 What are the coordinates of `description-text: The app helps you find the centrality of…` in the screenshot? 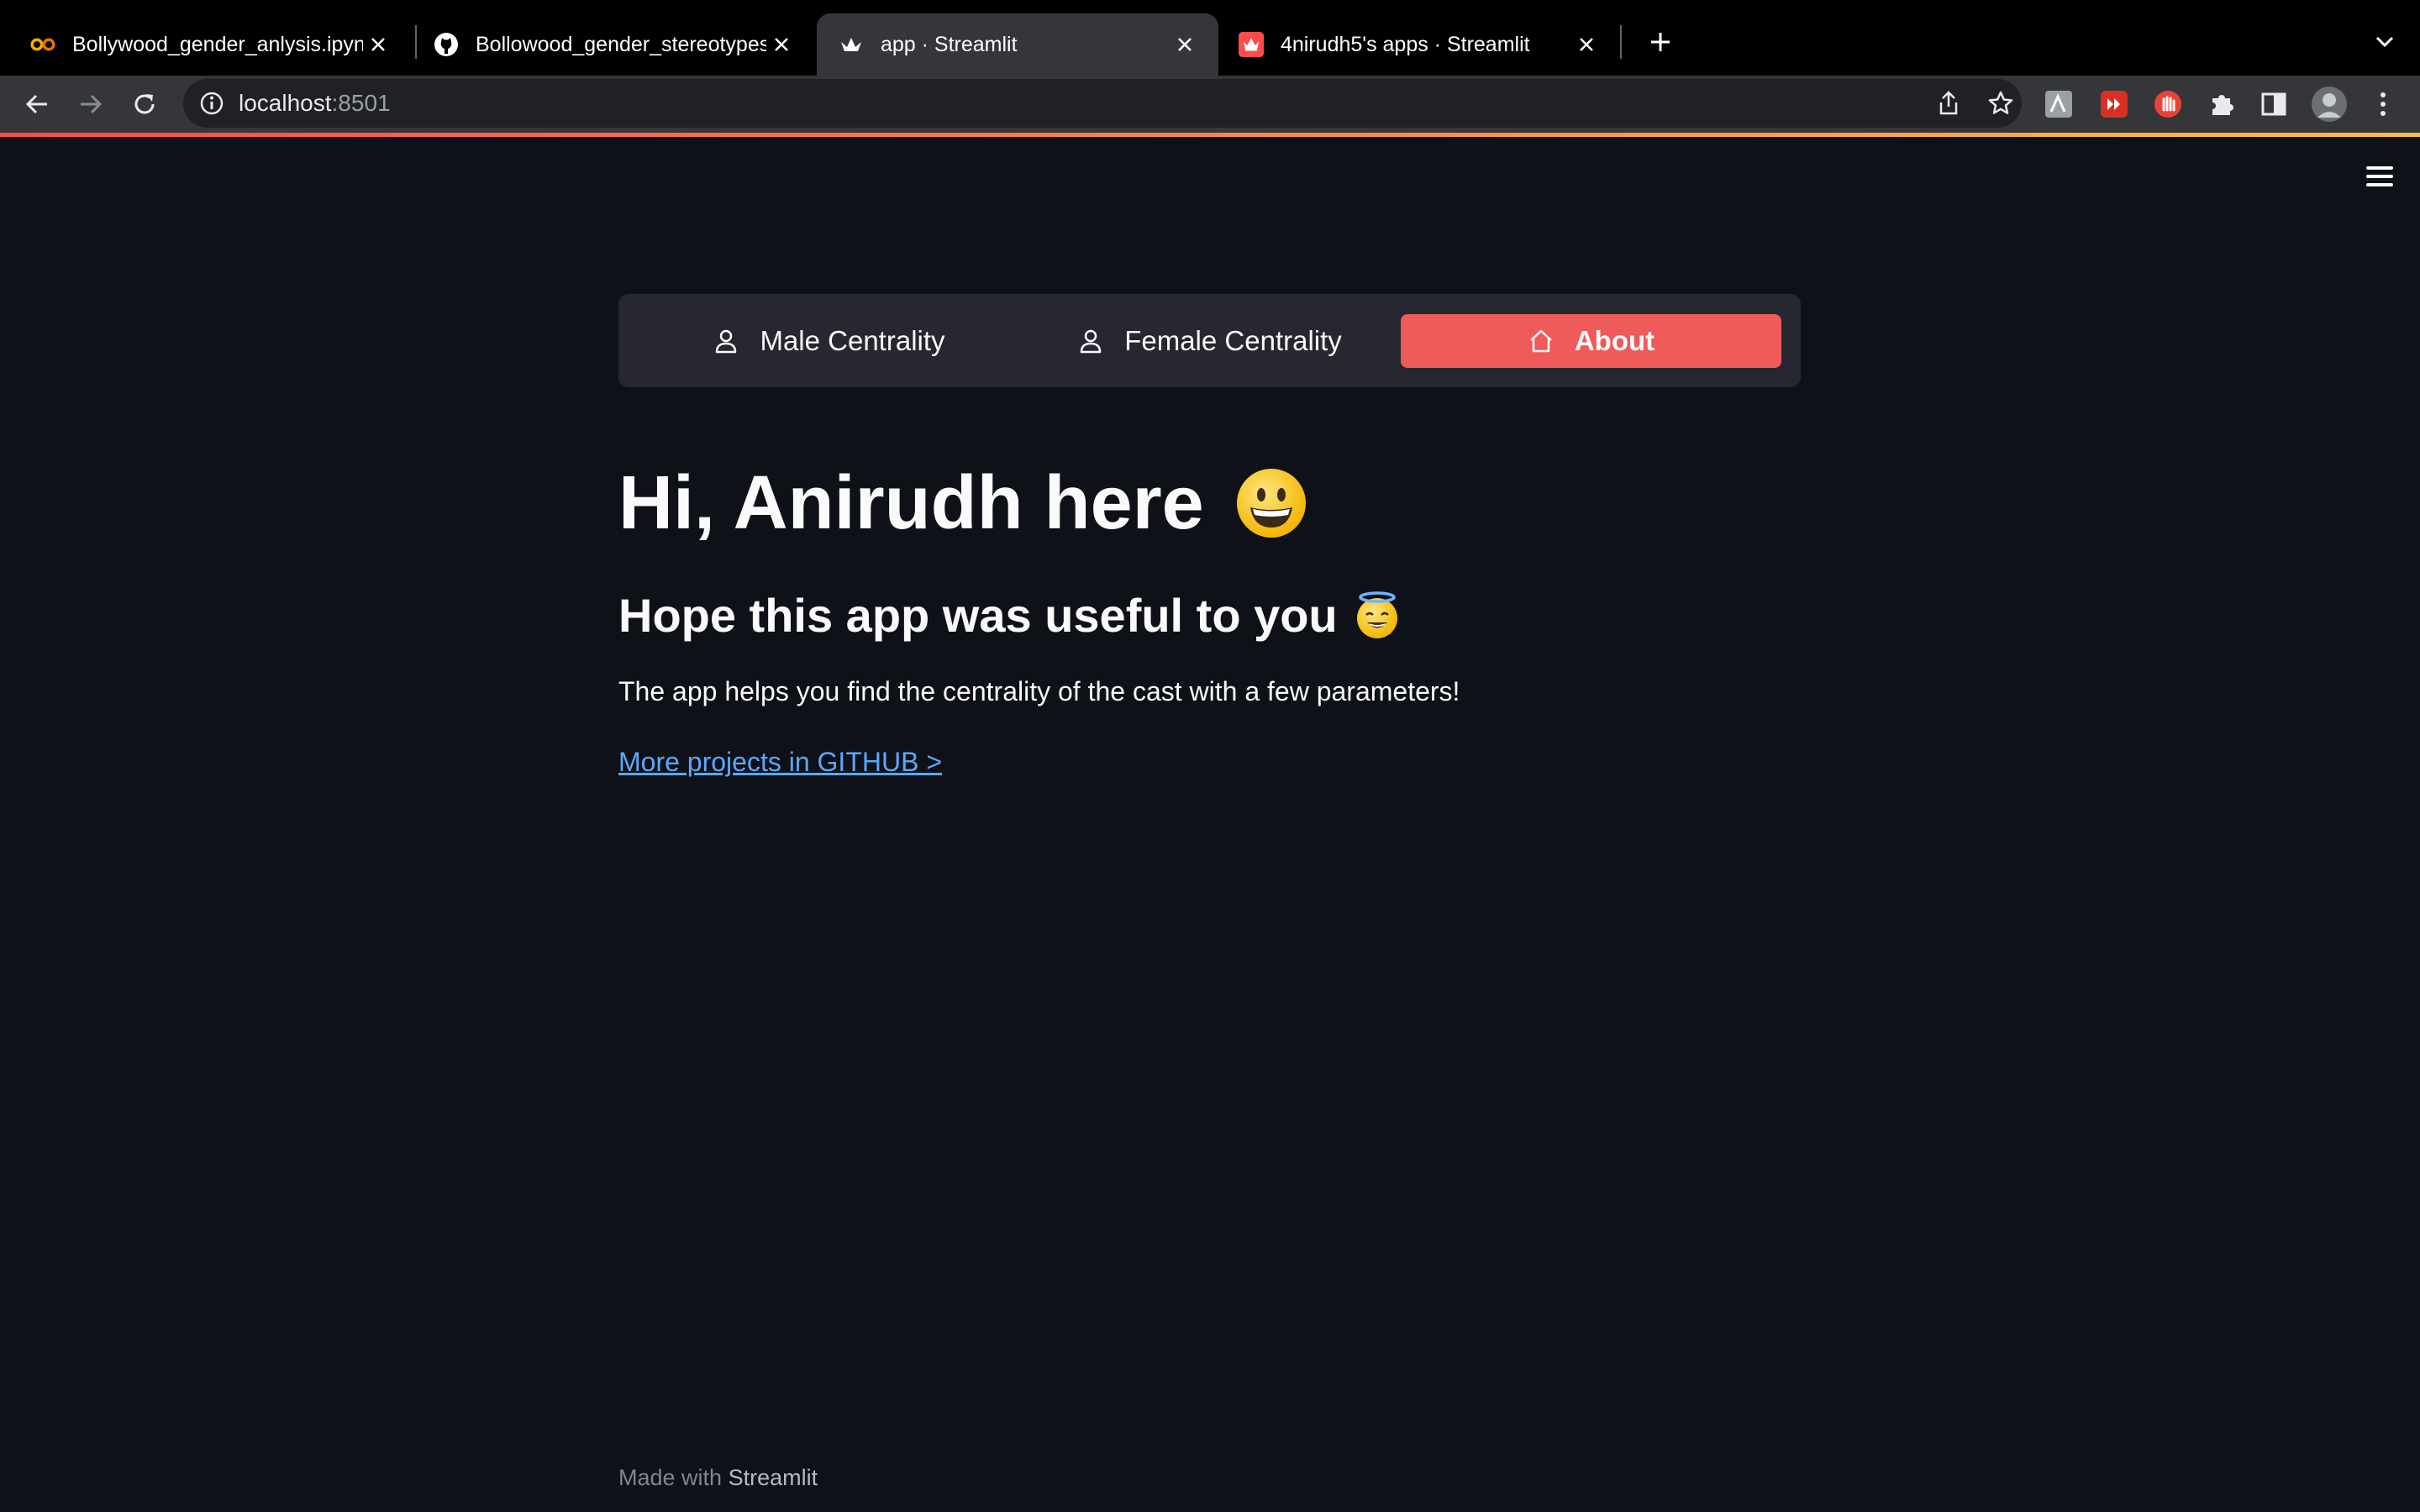 It's located at (1039, 691).